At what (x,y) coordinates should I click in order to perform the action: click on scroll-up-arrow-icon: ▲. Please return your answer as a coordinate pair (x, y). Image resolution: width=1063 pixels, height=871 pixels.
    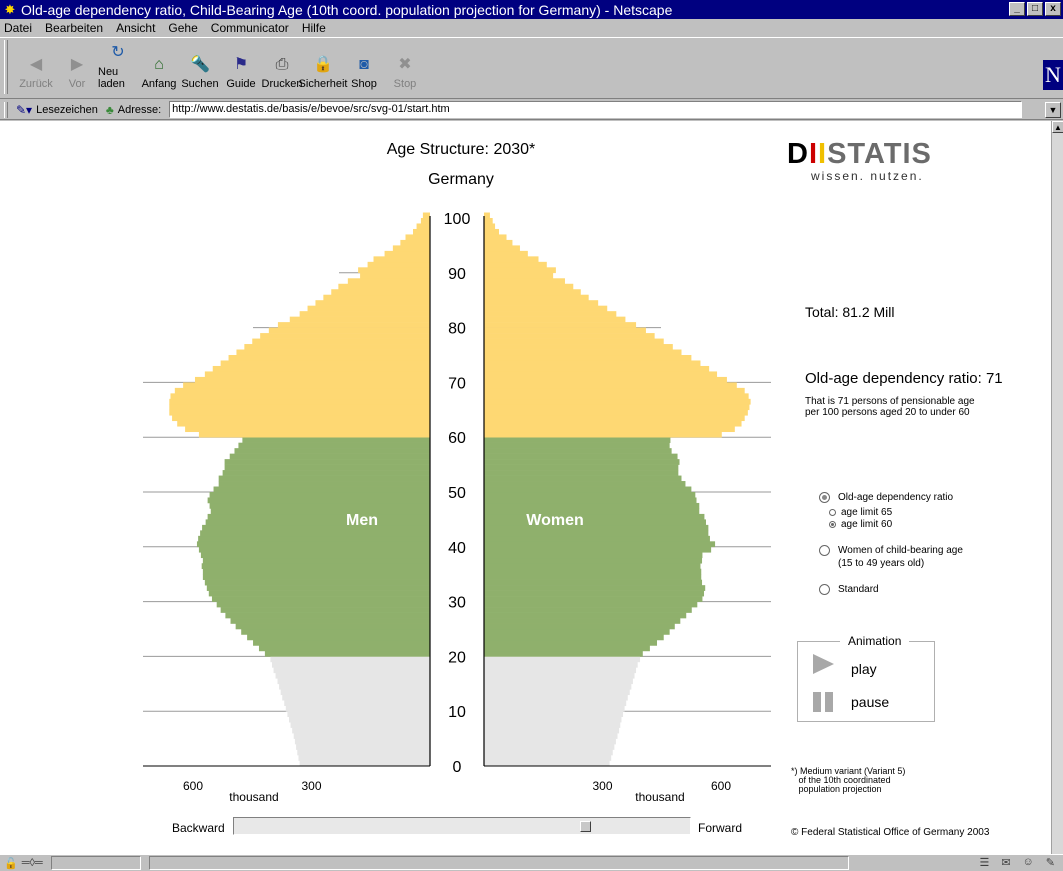
    Looking at the image, I should click on (1057, 127).